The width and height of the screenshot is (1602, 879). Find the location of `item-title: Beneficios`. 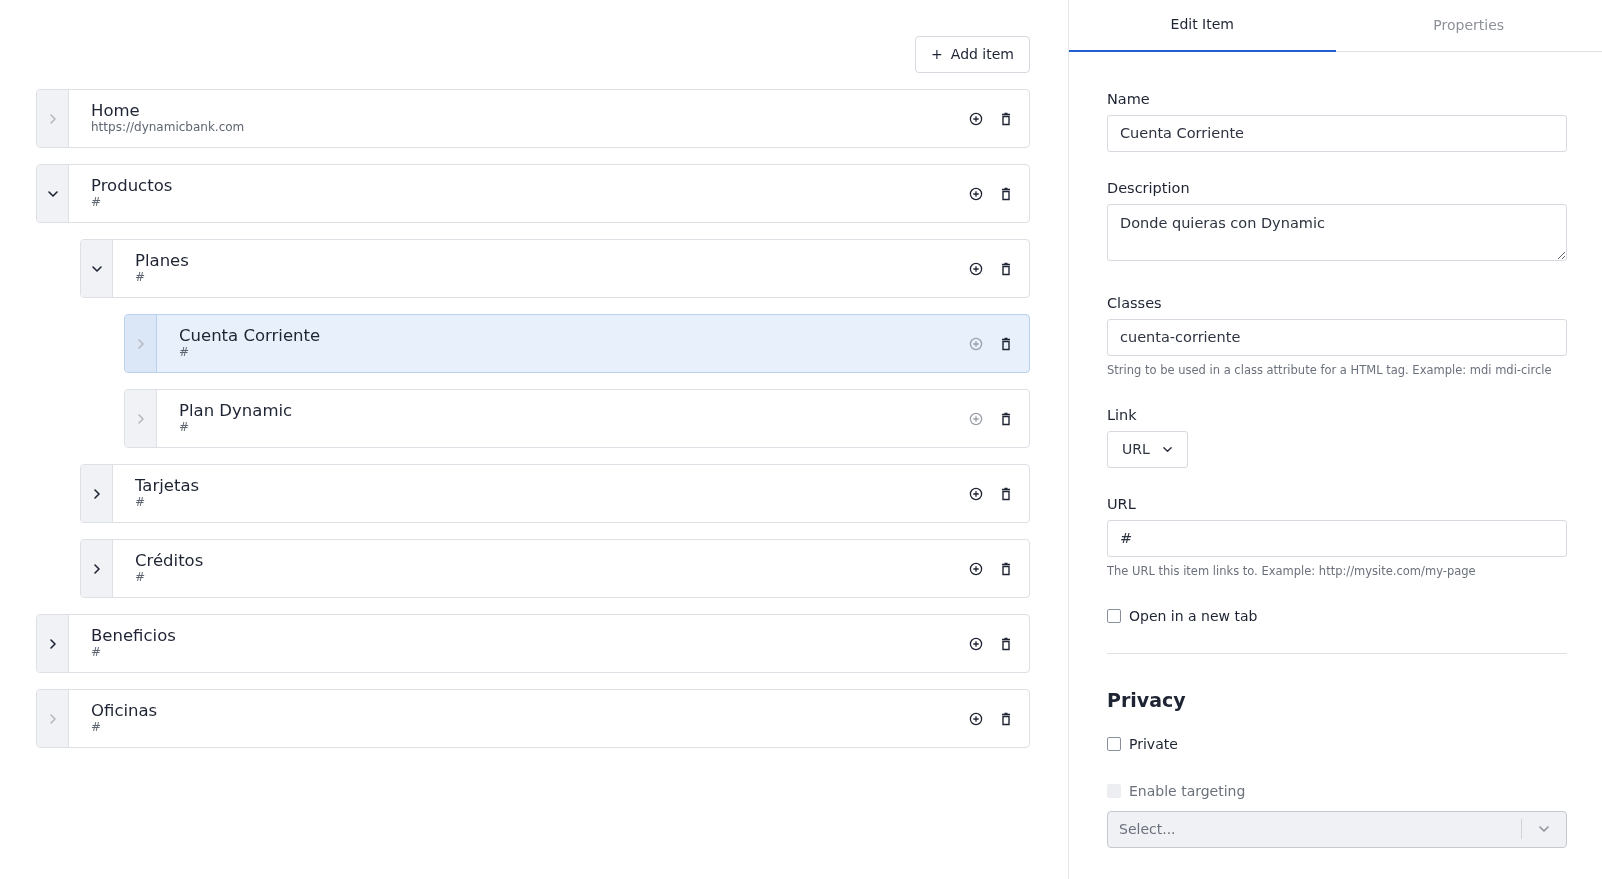

item-title: Beneficios is located at coordinates (134, 637).